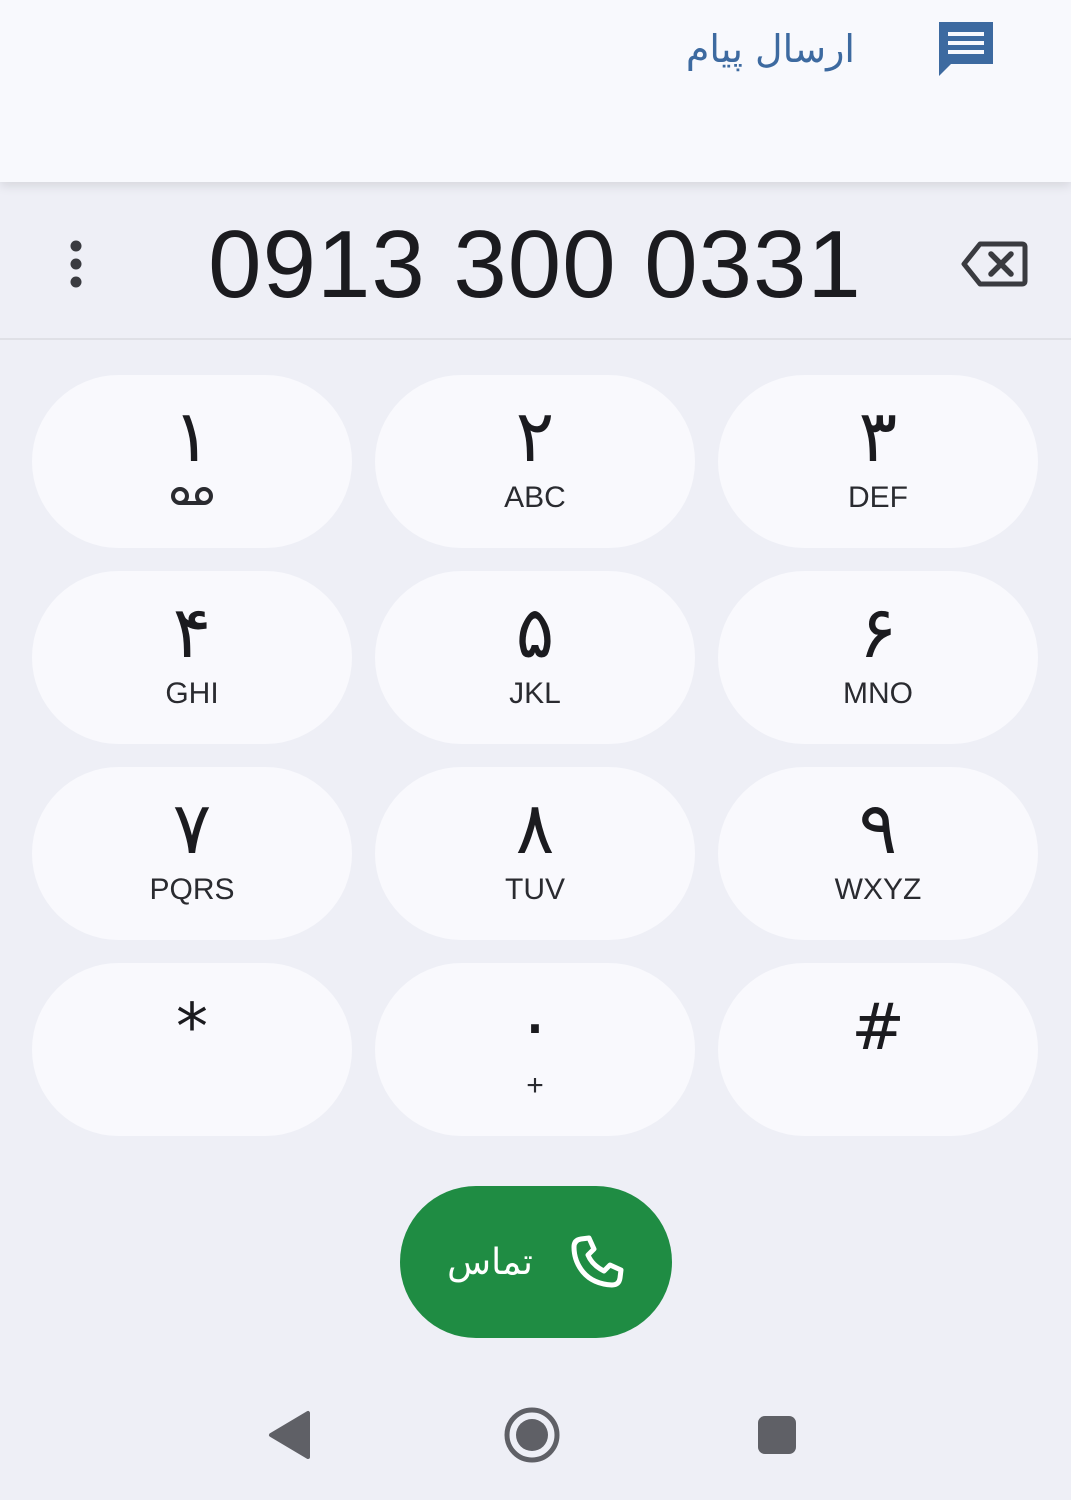 The image size is (1071, 1500). I want to click on call-button: تماس, so click(536, 1262).